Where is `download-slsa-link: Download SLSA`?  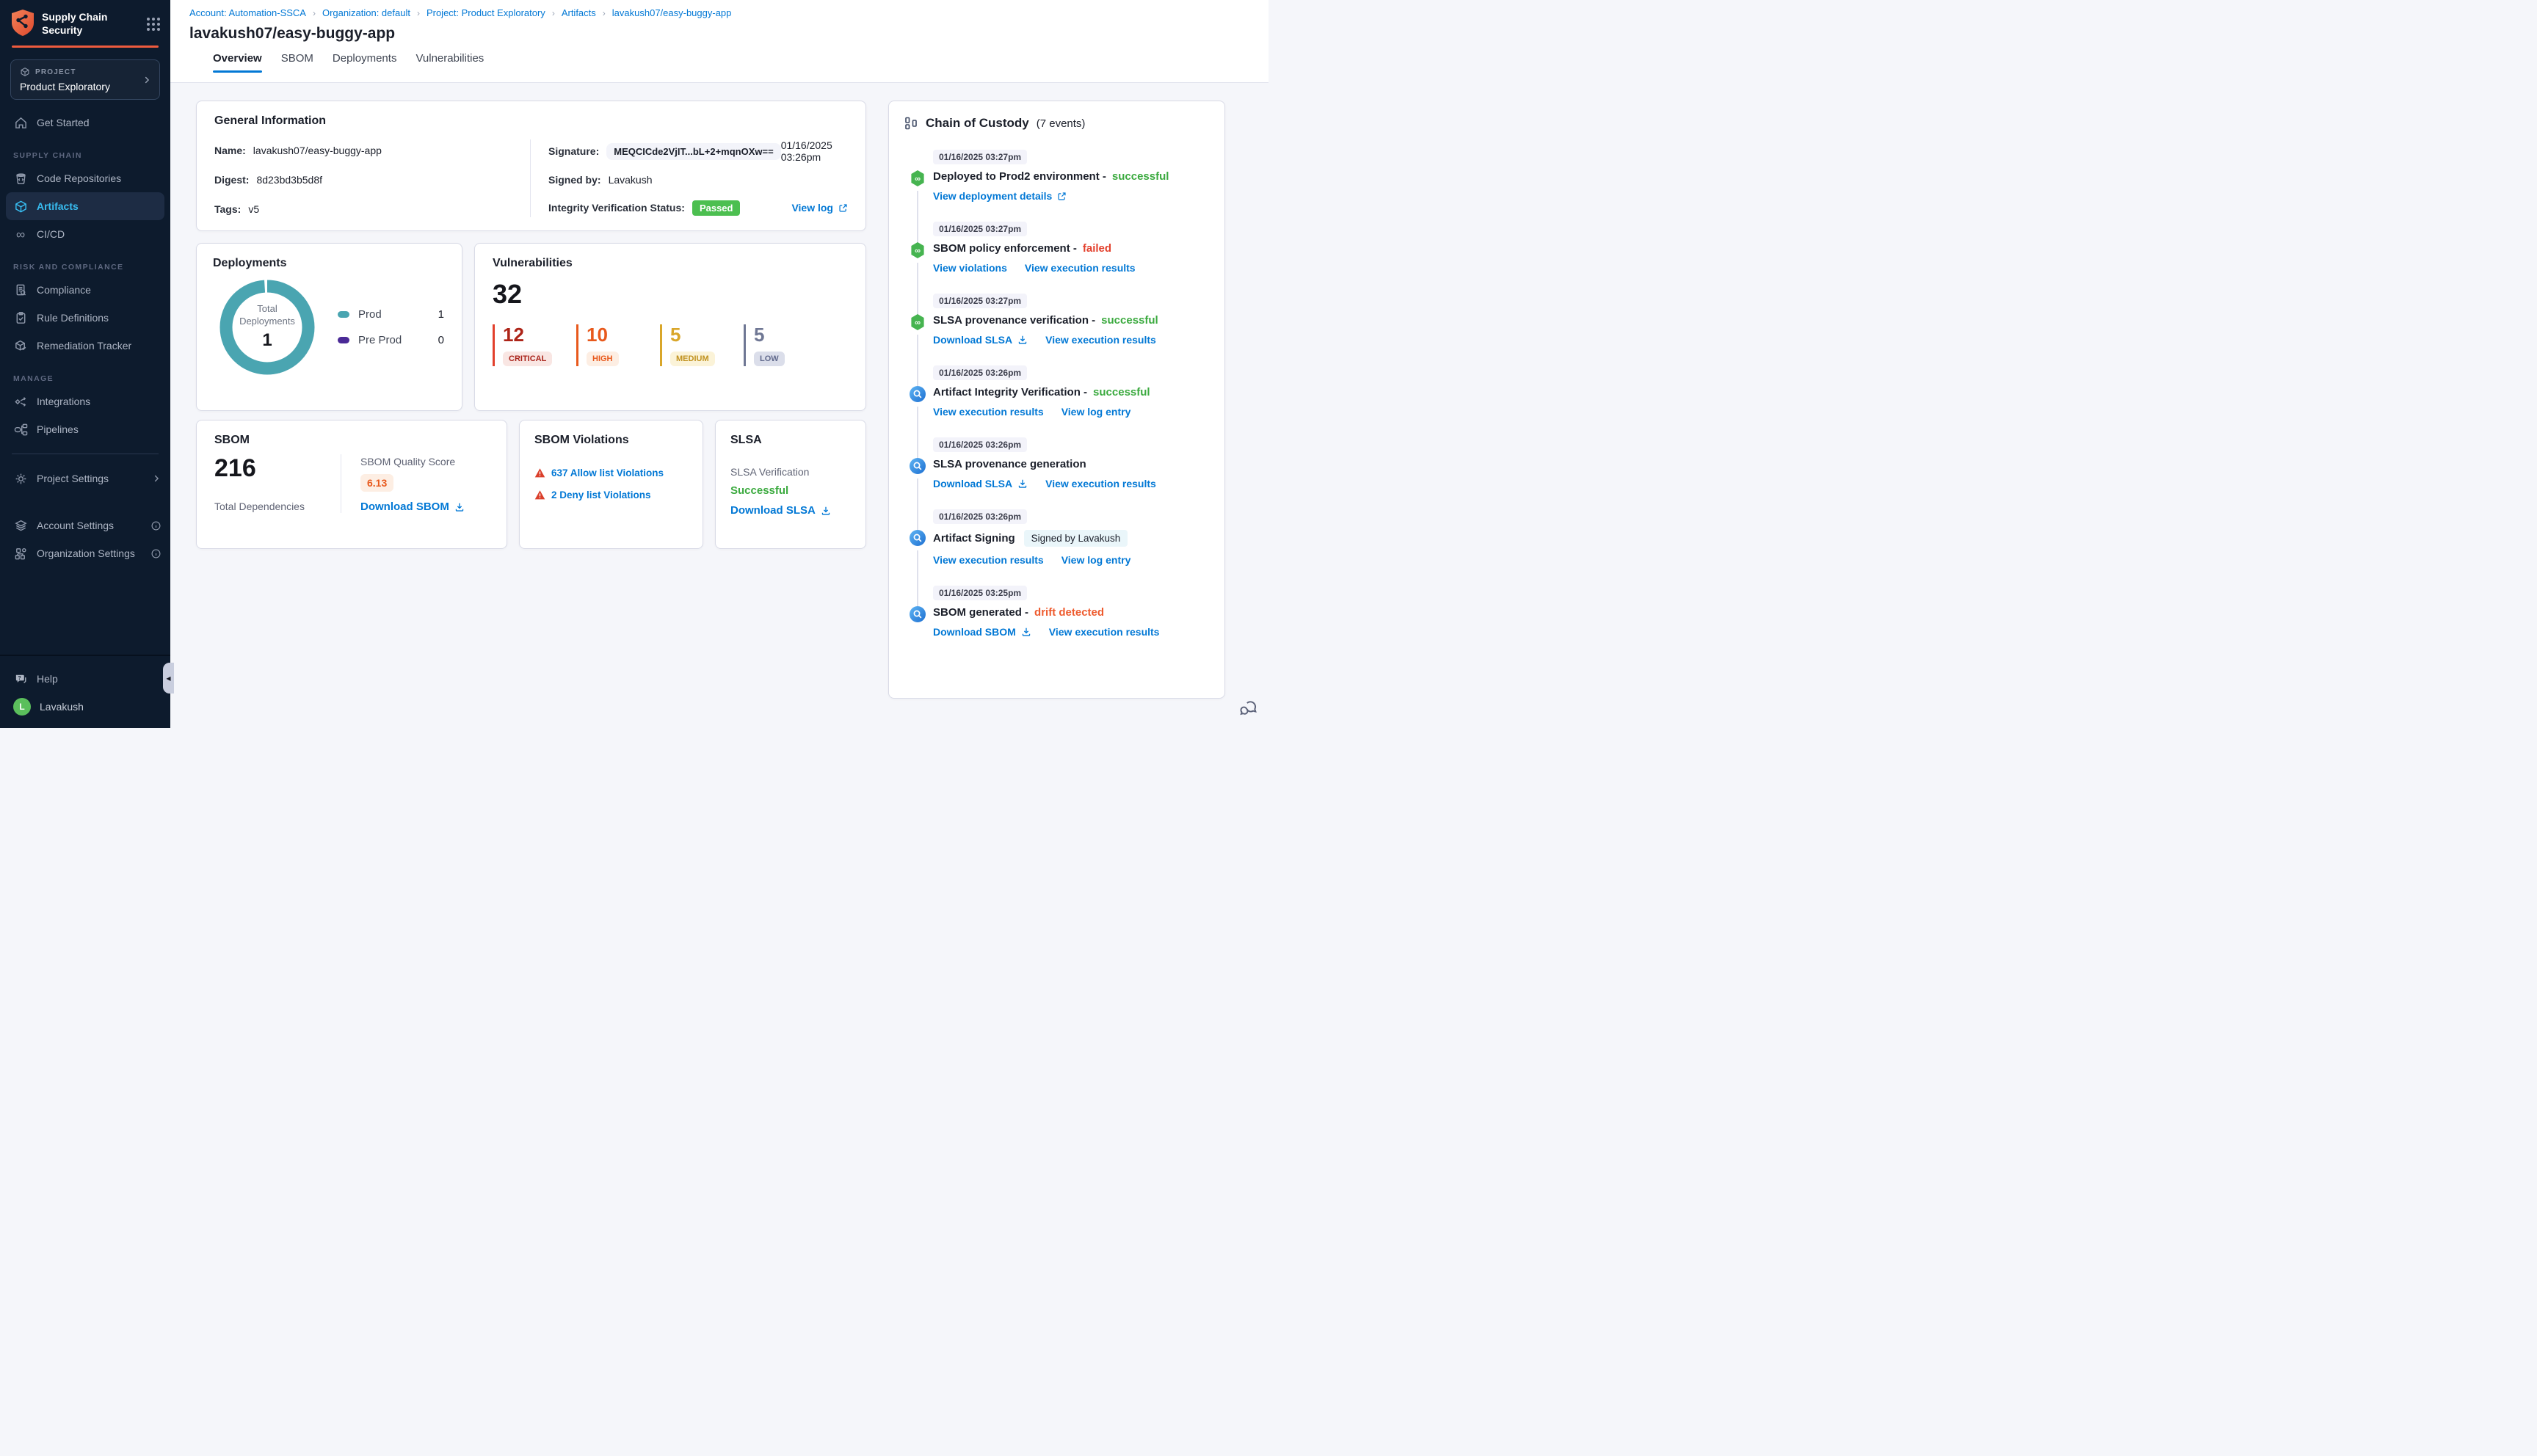 download-slsa-link: Download SLSA is located at coordinates (780, 510).